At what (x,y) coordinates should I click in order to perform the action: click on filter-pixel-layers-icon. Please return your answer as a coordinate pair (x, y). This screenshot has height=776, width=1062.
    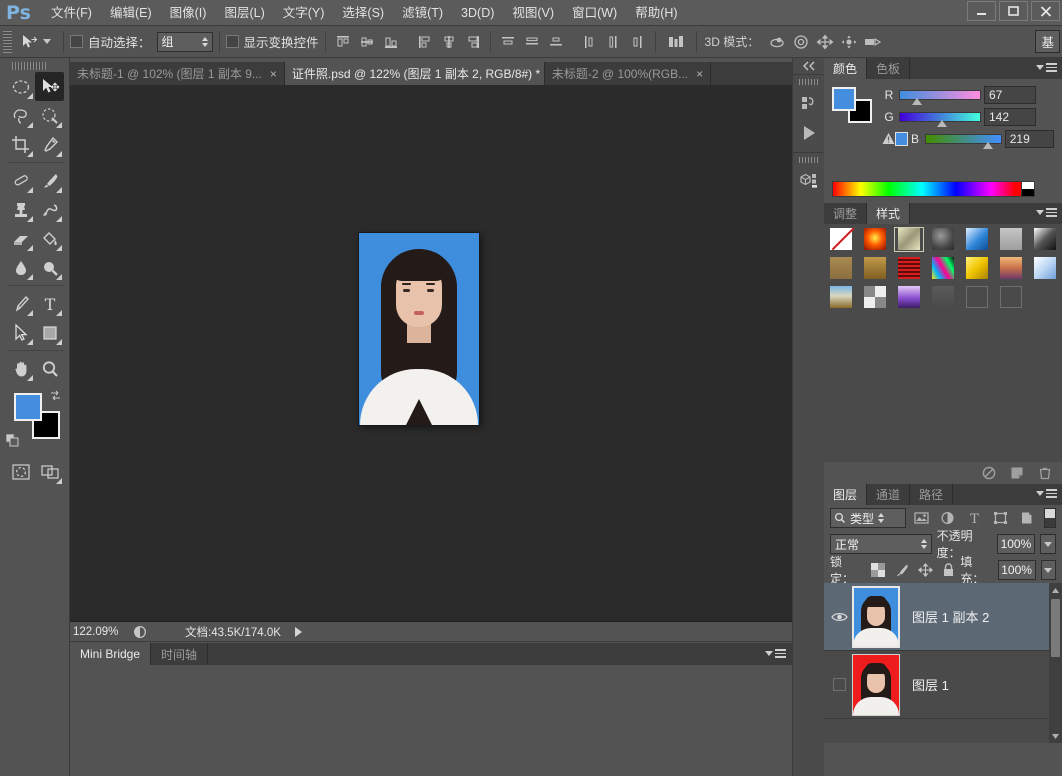
    Looking at the image, I should click on (921, 518).